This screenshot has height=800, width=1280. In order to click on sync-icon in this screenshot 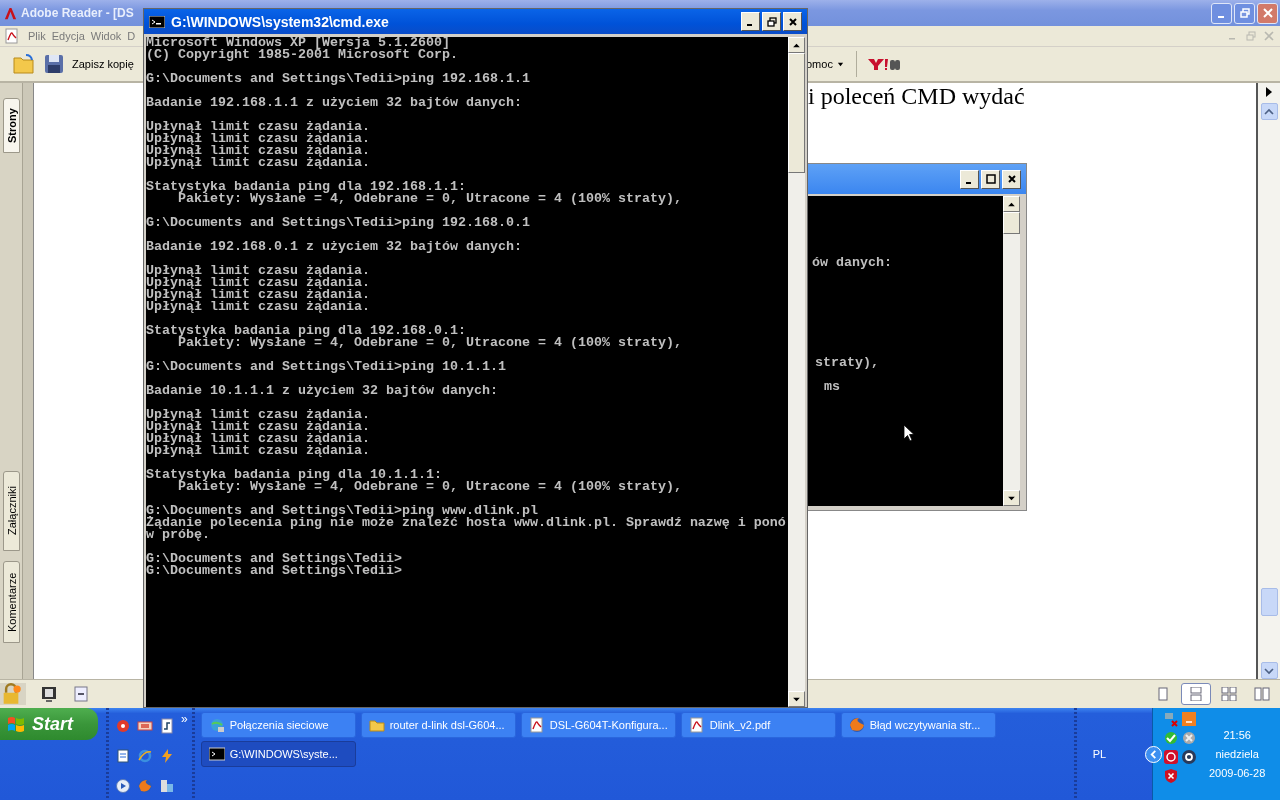, I will do `click(1171, 757)`.